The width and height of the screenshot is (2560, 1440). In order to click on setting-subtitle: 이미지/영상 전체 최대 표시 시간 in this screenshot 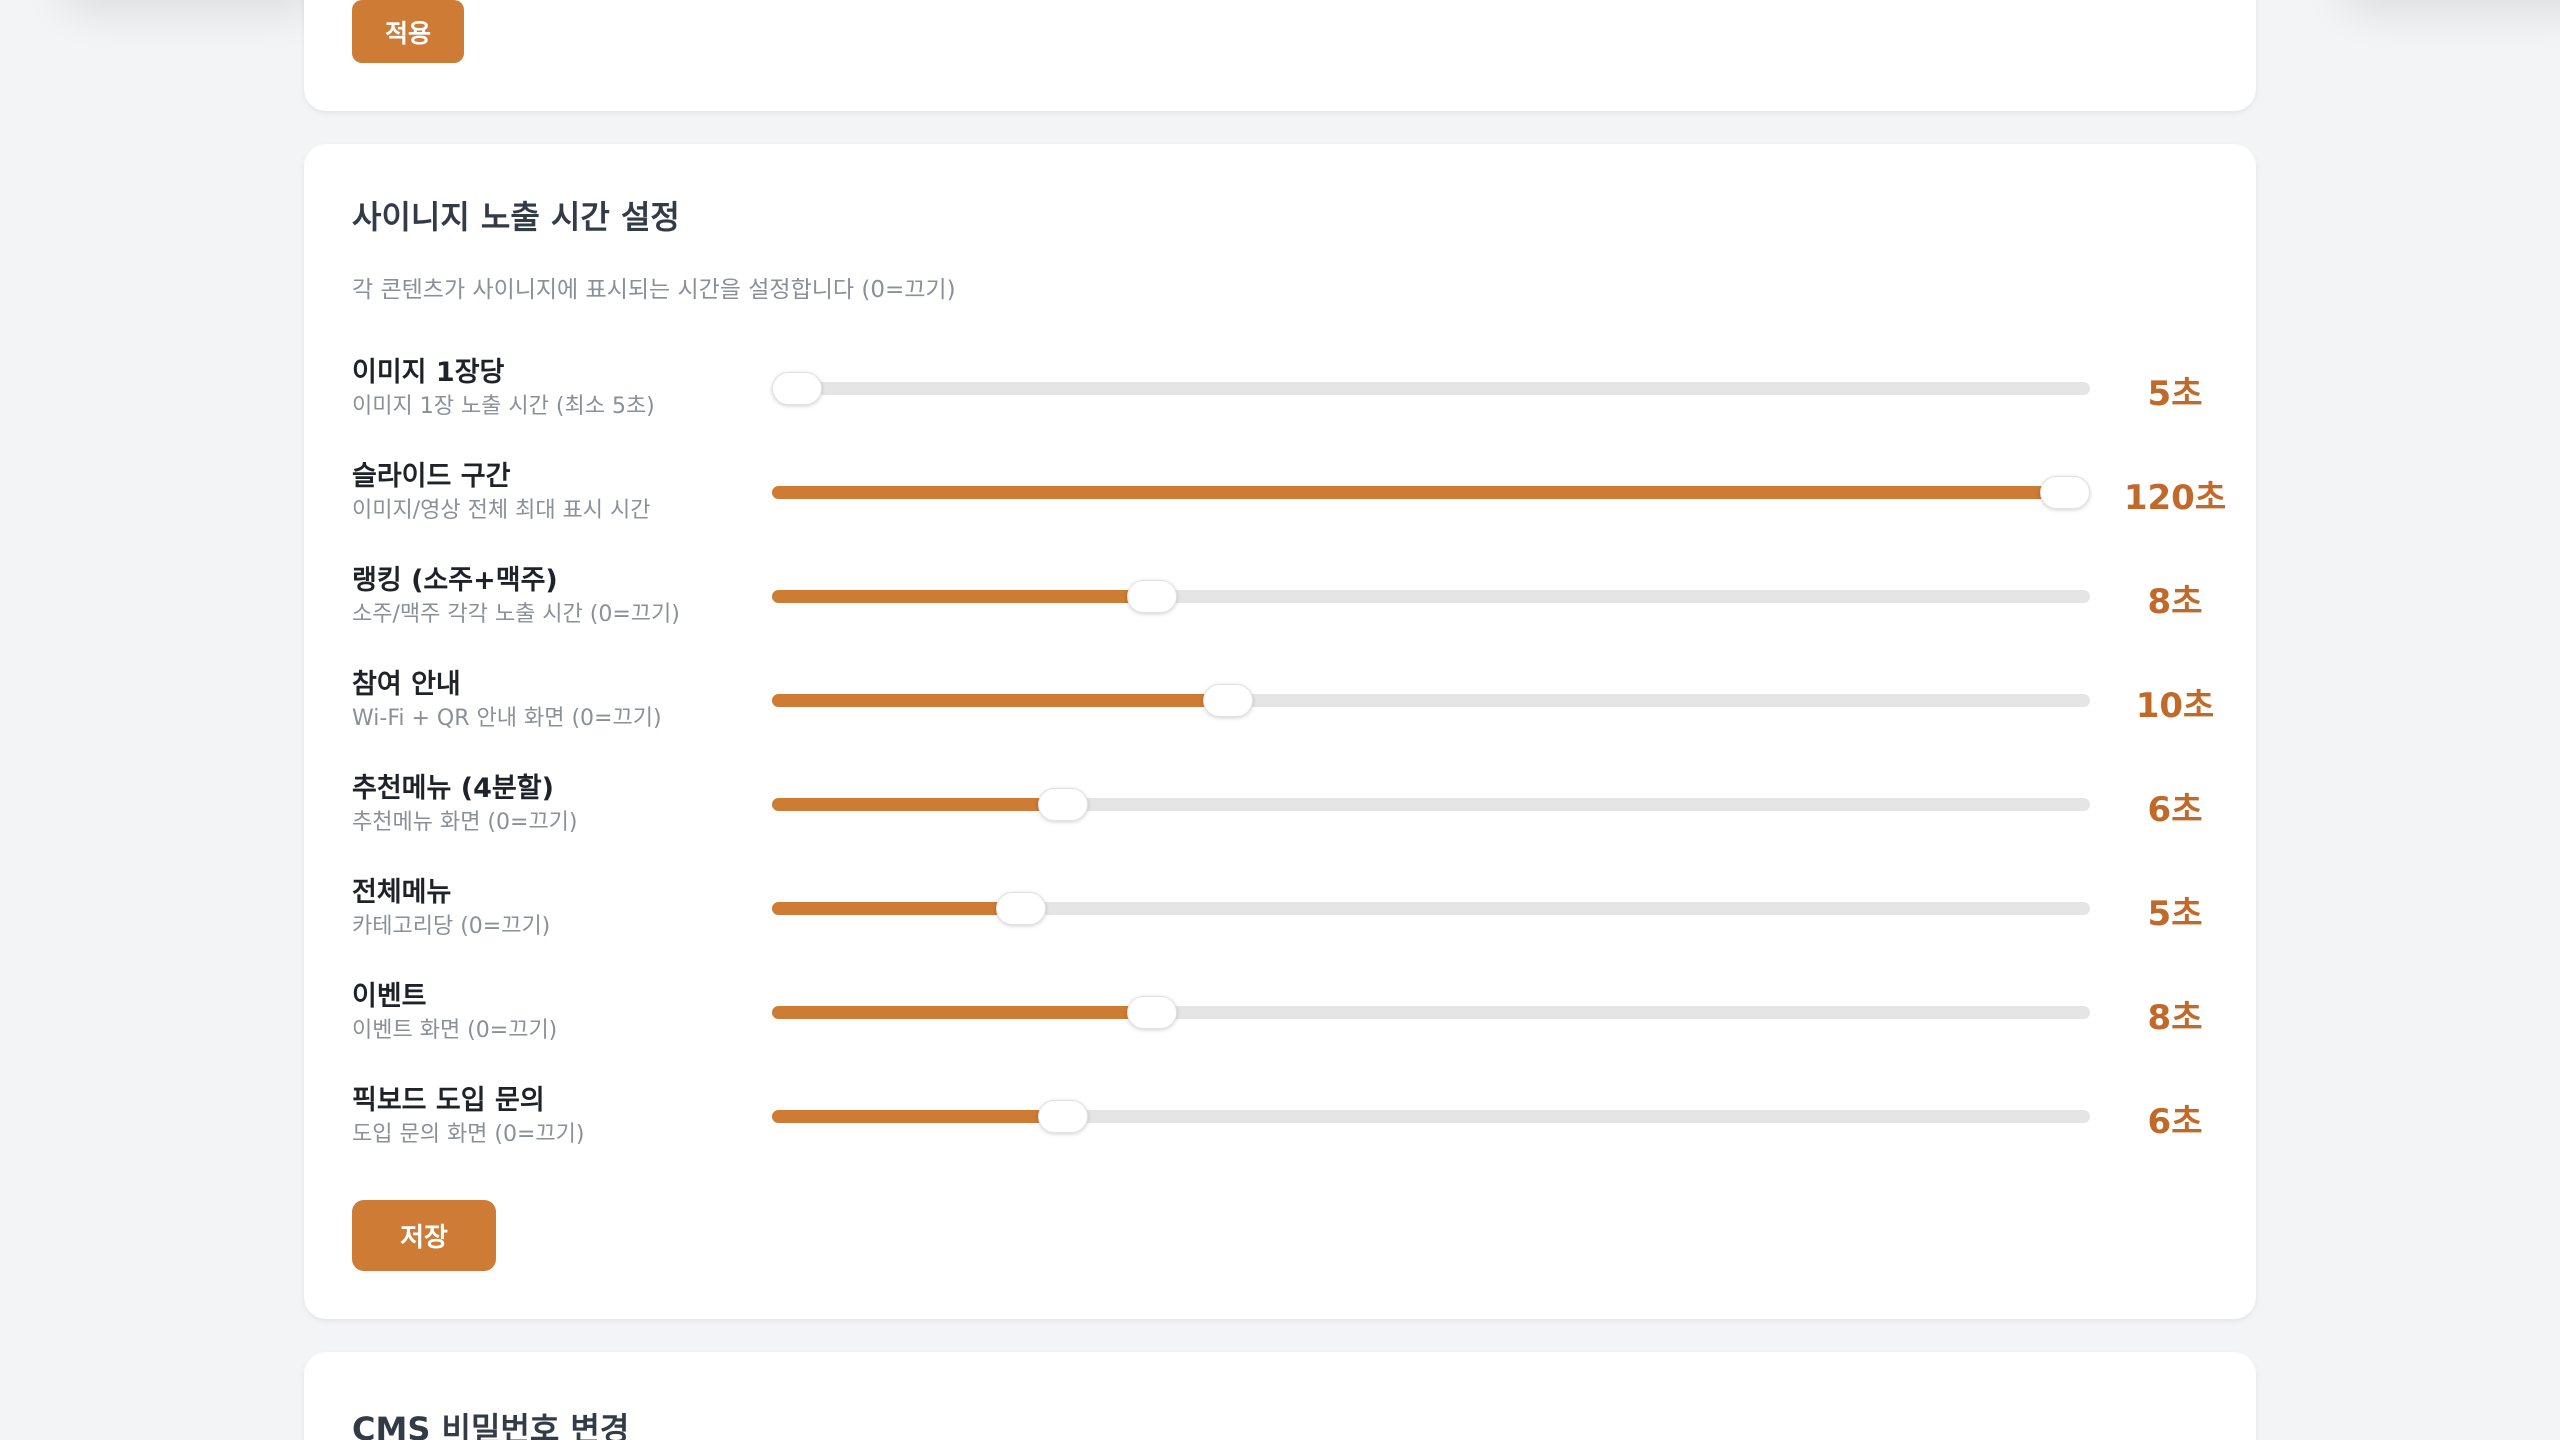, I will do `click(501, 510)`.